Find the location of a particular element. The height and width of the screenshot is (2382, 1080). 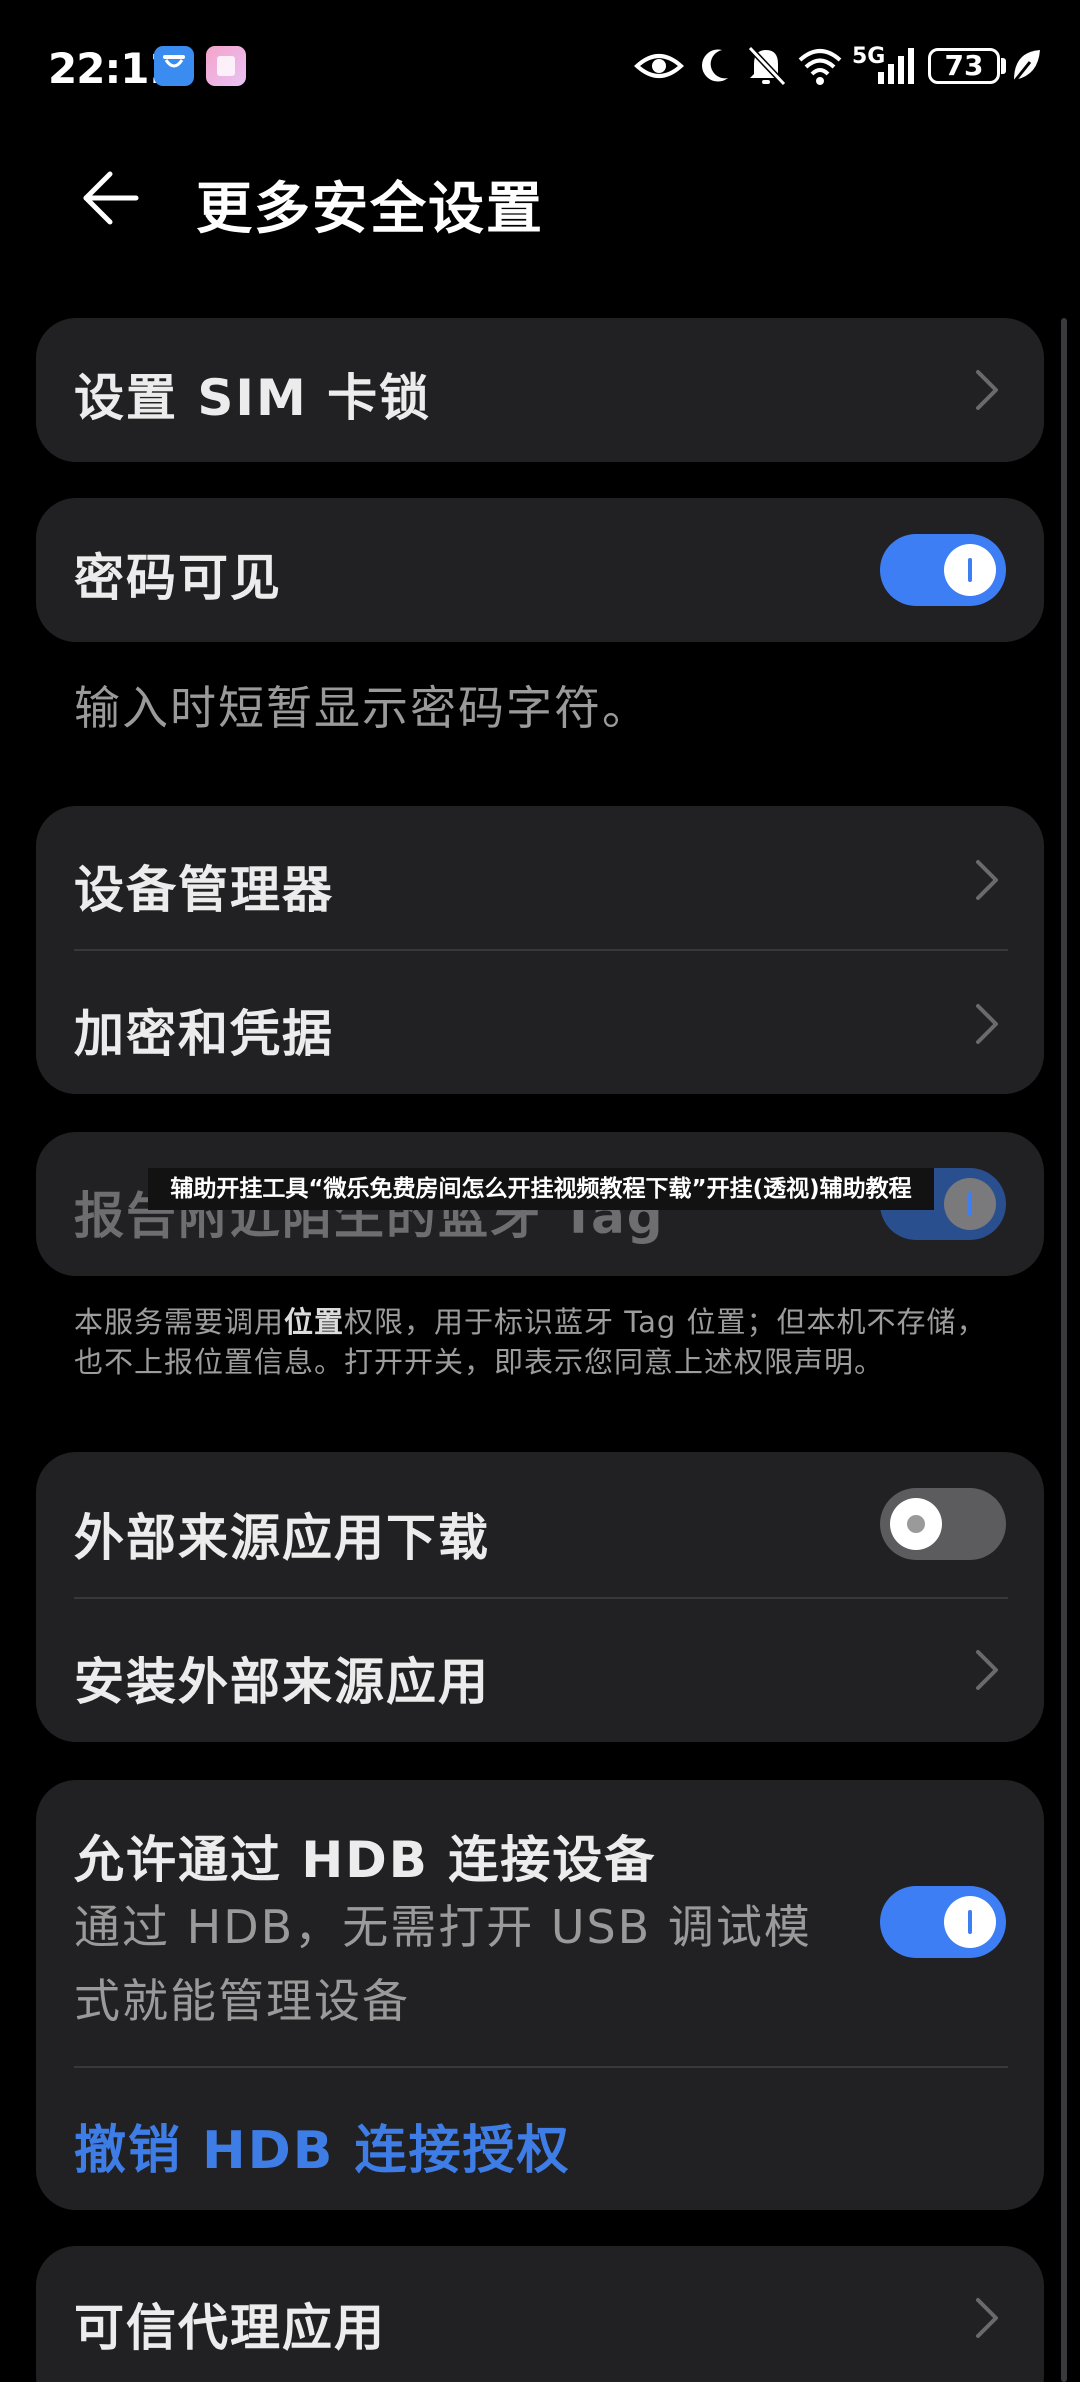

trust-agents-row: 可信代理应用 is located at coordinates (540, 2314).